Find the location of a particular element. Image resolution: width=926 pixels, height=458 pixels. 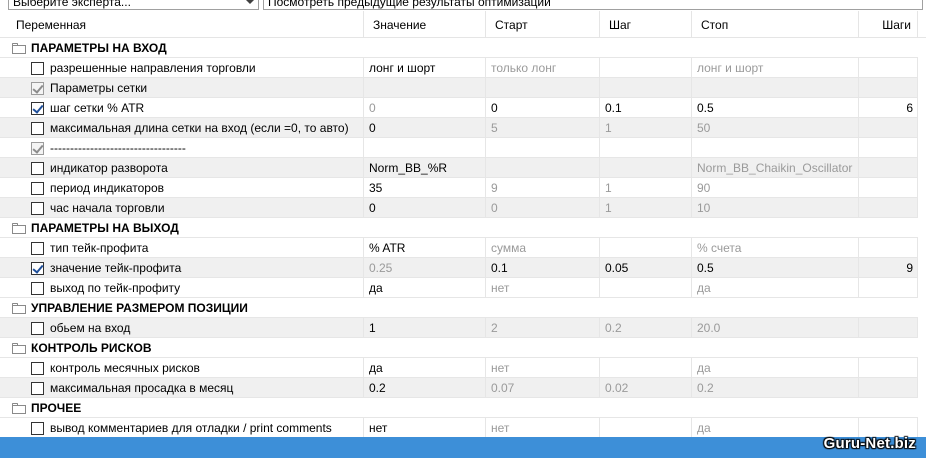

column-header-value: Значение is located at coordinates (425, 24).